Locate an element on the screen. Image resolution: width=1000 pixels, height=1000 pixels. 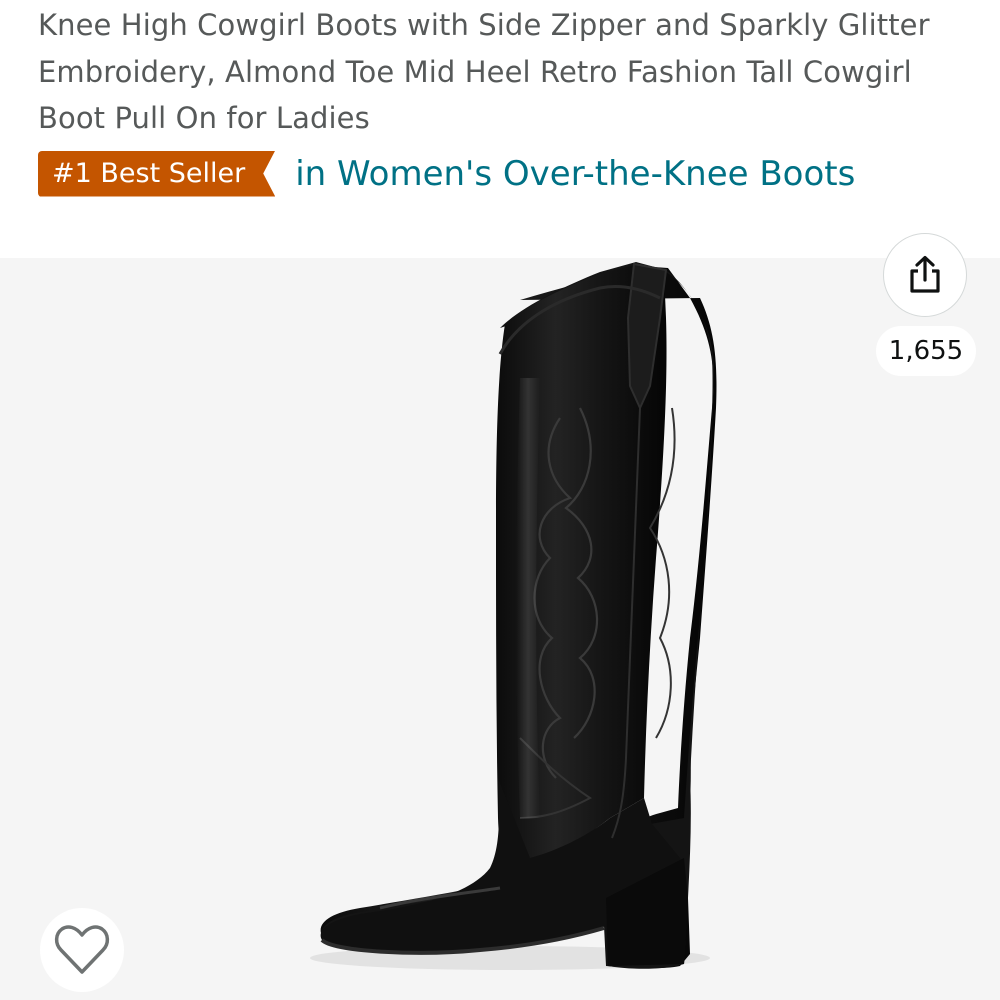
best-seller-badge: #1 Best Seller is located at coordinates (156, 174).